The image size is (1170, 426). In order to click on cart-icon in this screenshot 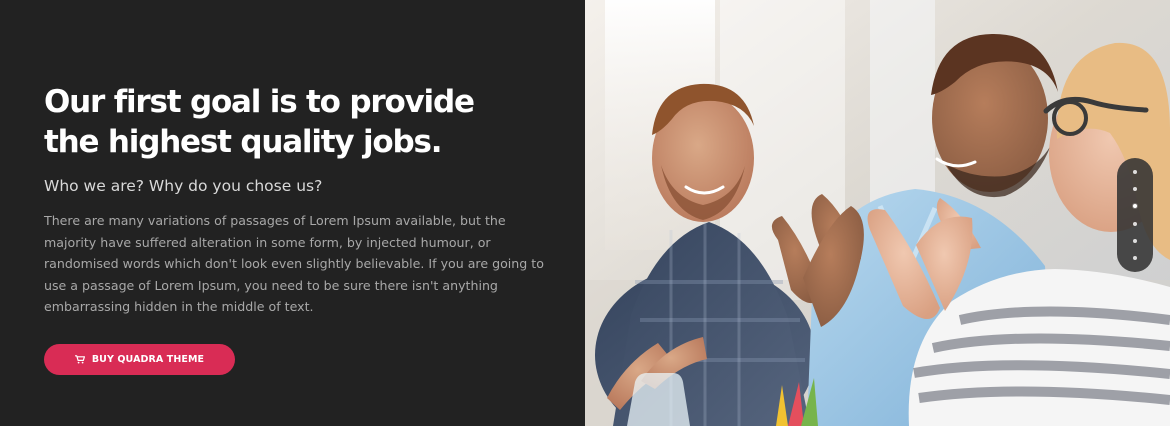, I will do `click(79, 359)`.